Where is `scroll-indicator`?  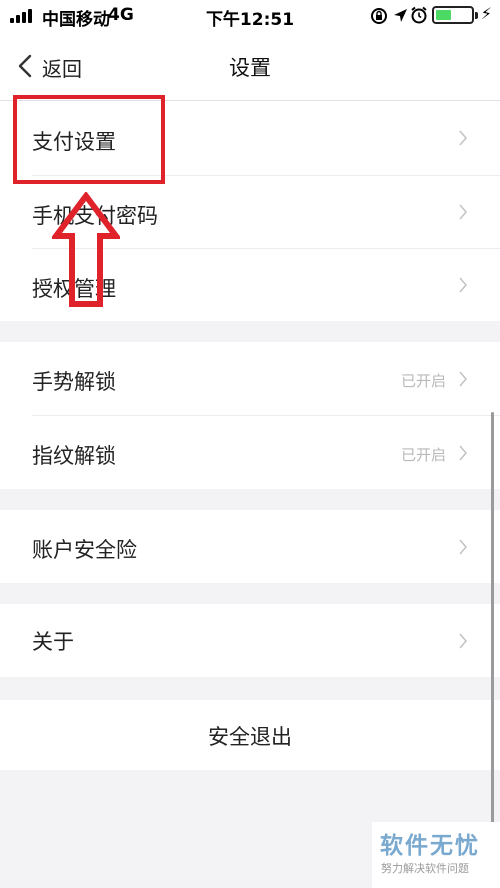 scroll-indicator is located at coordinates (492, 650).